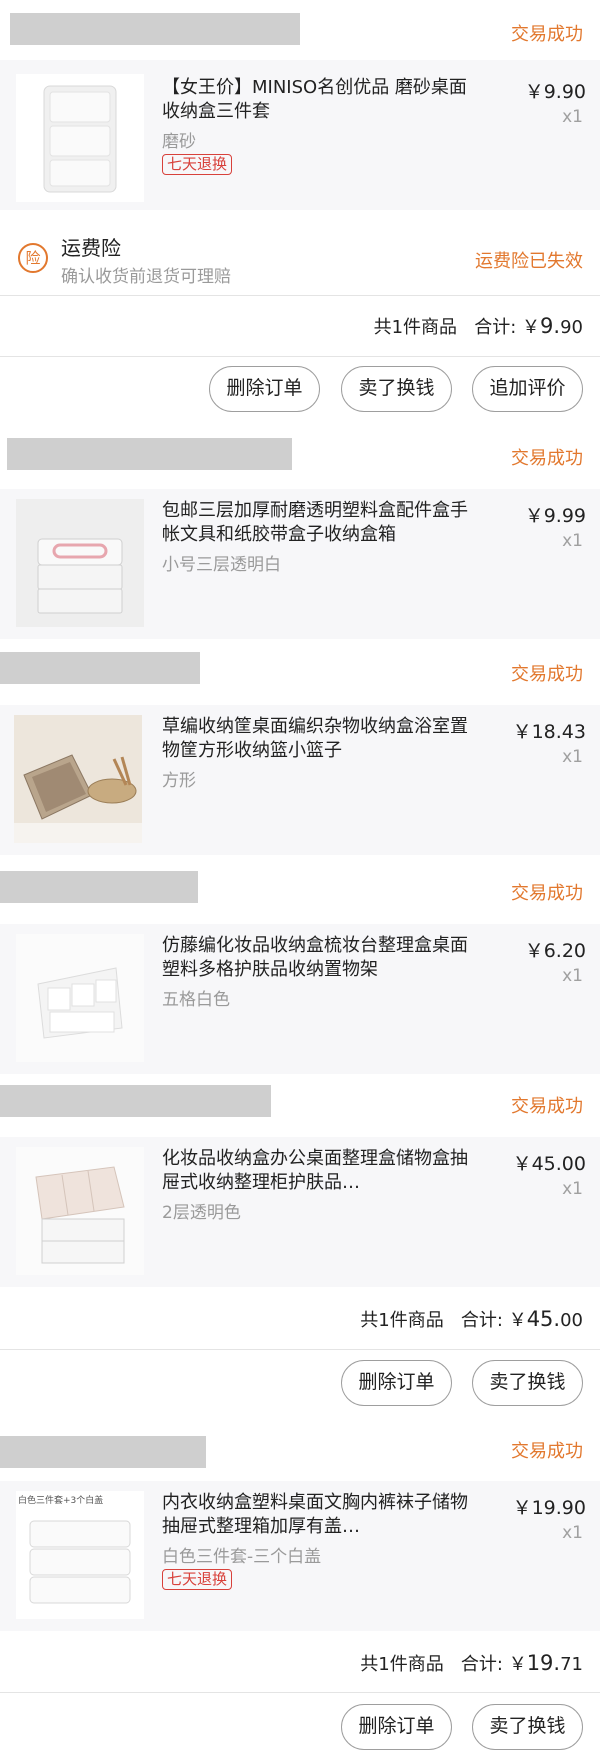 The height and width of the screenshot is (1759, 600). Describe the element at coordinates (33, 258) in the screenshot. I see `insurance-icon: 险` at that location.